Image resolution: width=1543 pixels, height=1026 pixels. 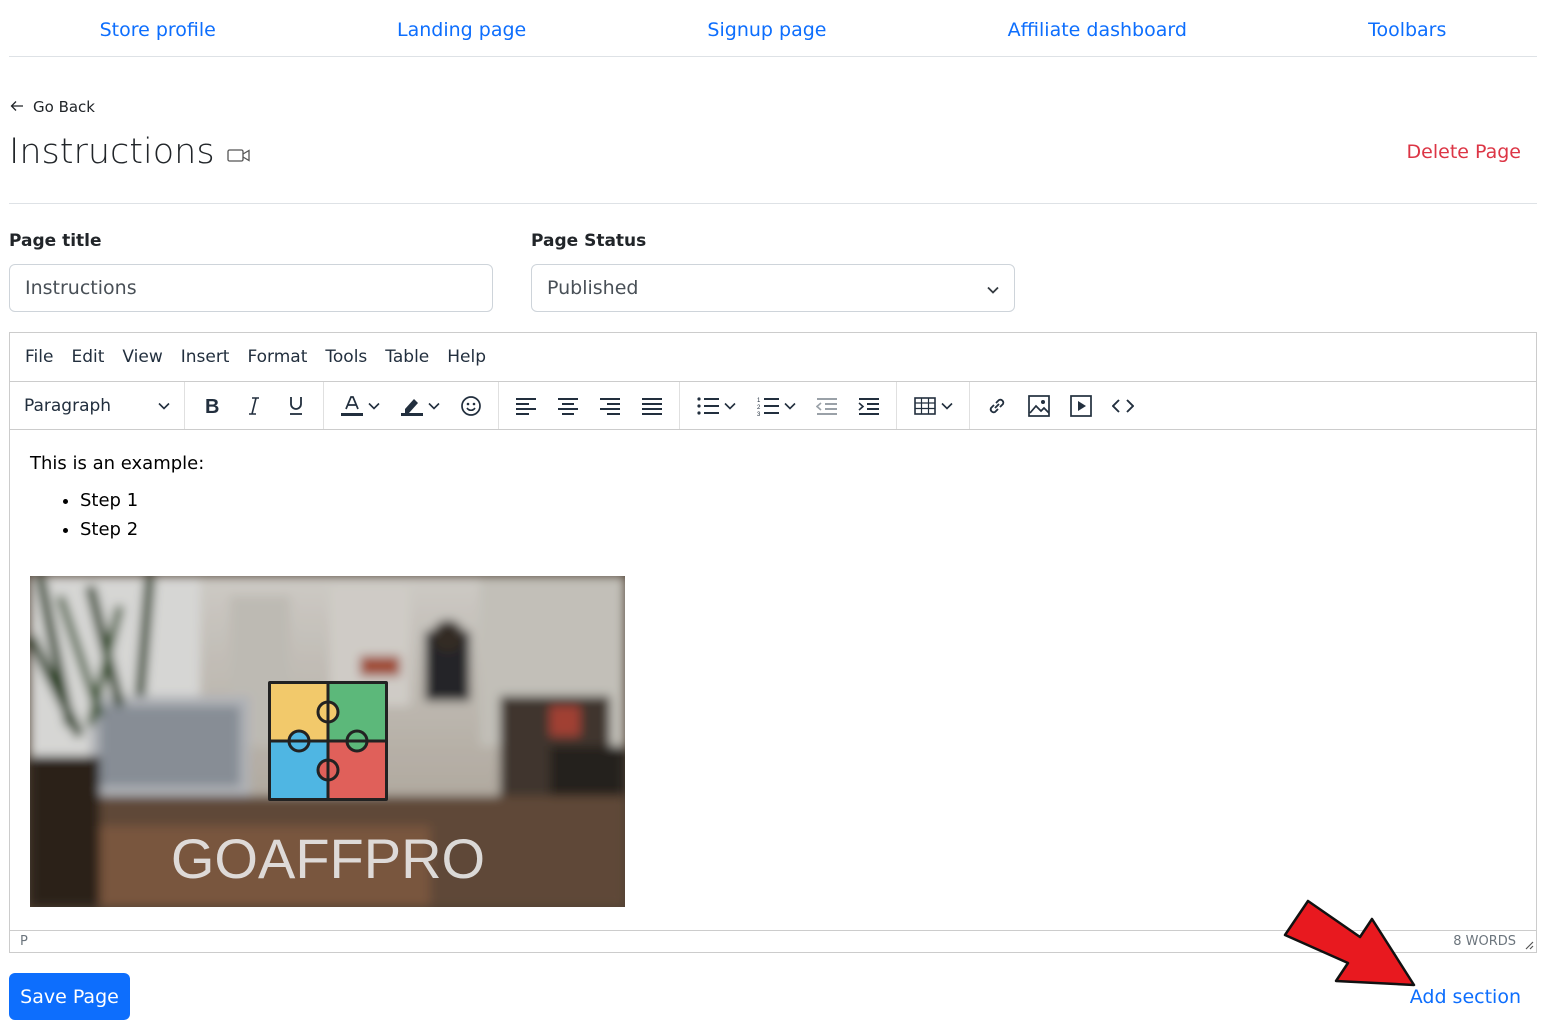 I want to click on emoji-button, so click(x=471, y=406).